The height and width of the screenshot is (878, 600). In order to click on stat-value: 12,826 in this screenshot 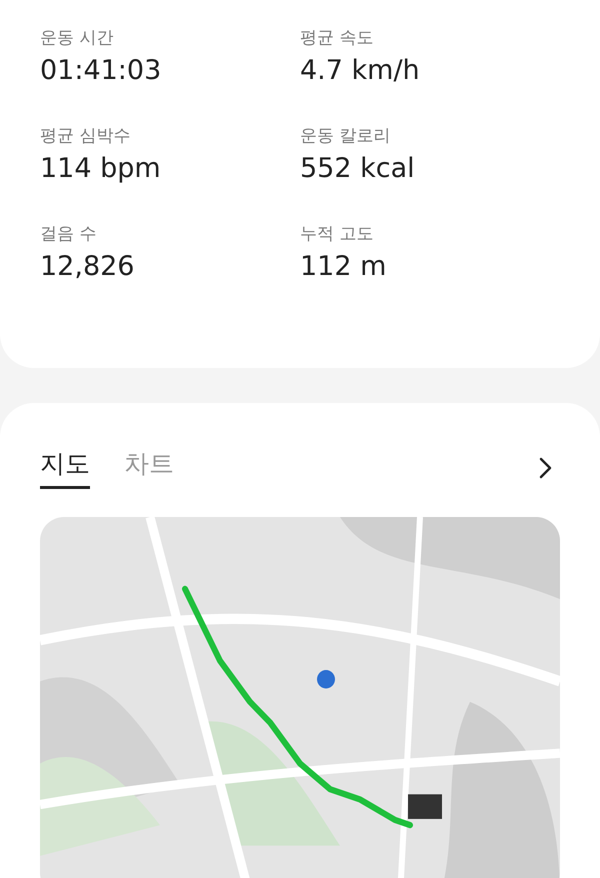, I will do `click(88, 266)`.